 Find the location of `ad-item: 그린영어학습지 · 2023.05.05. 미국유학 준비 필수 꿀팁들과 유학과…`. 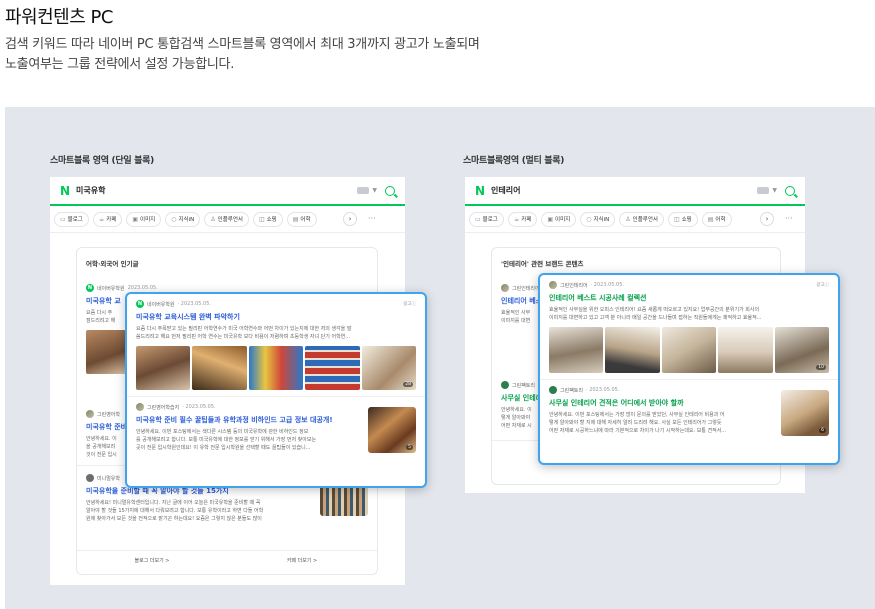

ad-item: 그린영어학습지 · 2023.05.05. 미국유학 준비 필수 꿀팁들과 유학과… is located at coordinates (276, 436).